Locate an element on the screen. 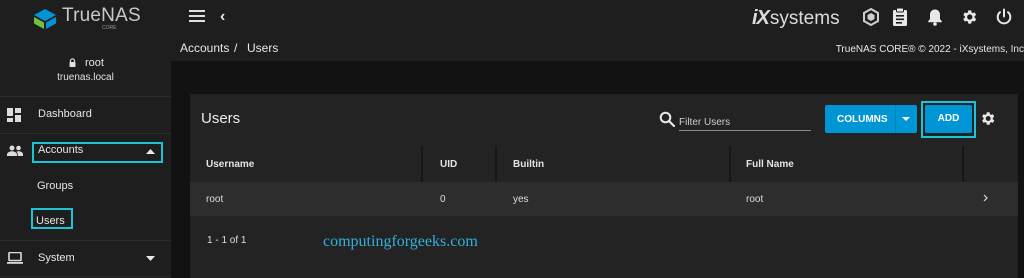 This screenshot has width=1024, height=278. column-header-full-name: Full Name is located at coordinates (770, 164).